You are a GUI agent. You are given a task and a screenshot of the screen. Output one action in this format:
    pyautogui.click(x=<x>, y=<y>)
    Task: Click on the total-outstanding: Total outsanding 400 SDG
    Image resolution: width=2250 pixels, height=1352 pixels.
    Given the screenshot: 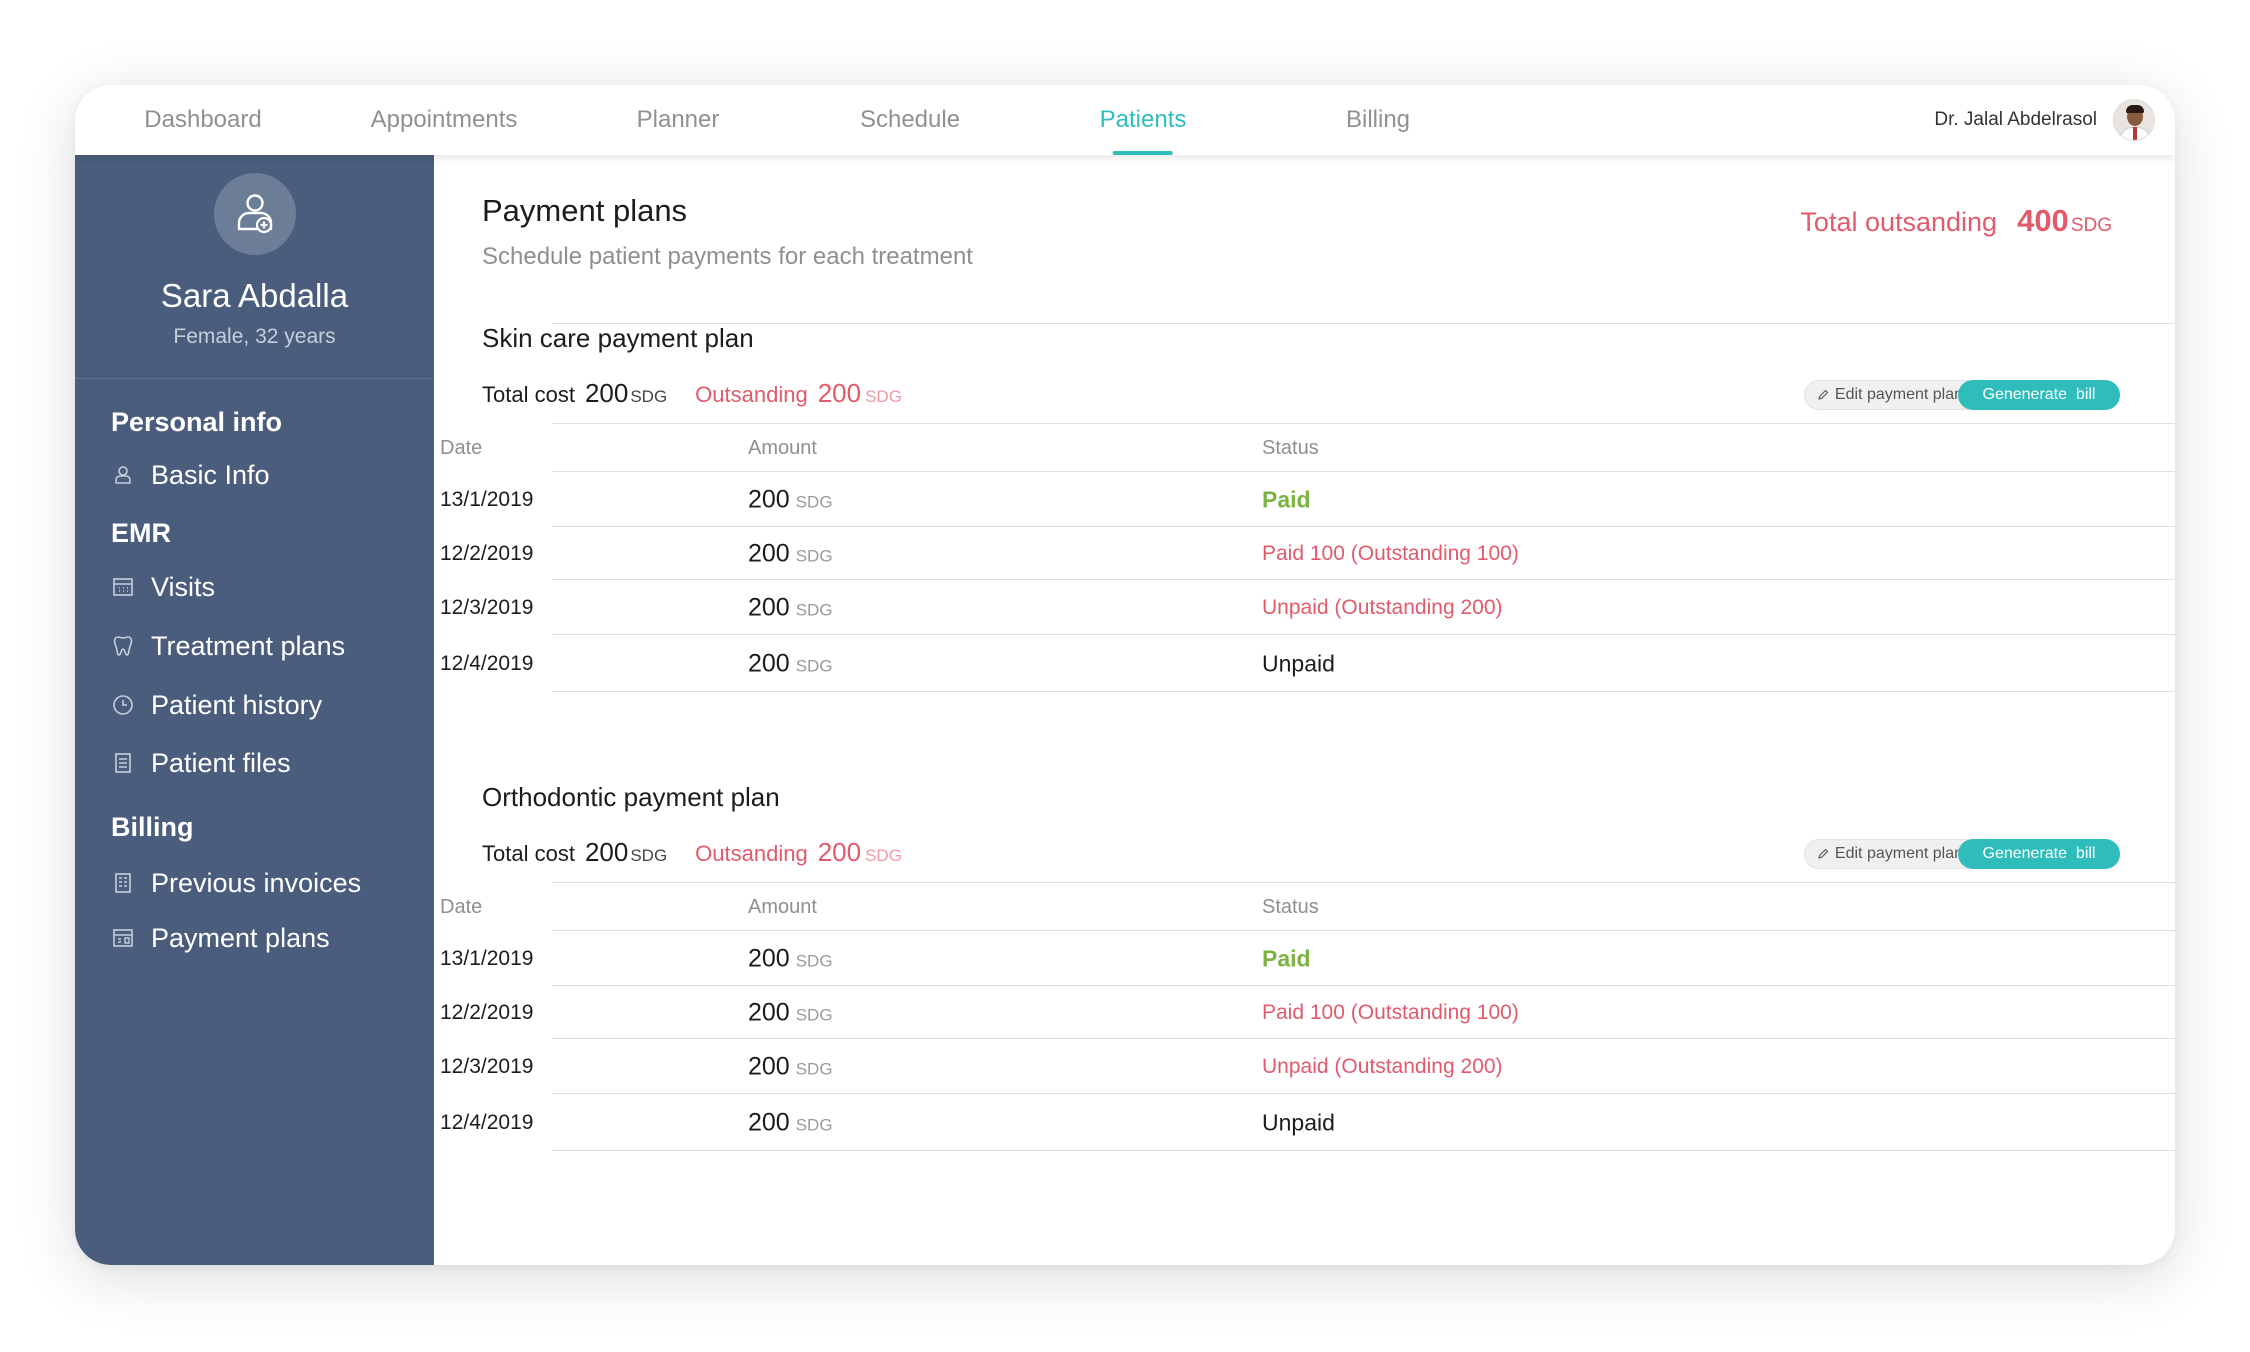 What is the action you would take?
    pyautogui.click(x=1956, y=221)
    